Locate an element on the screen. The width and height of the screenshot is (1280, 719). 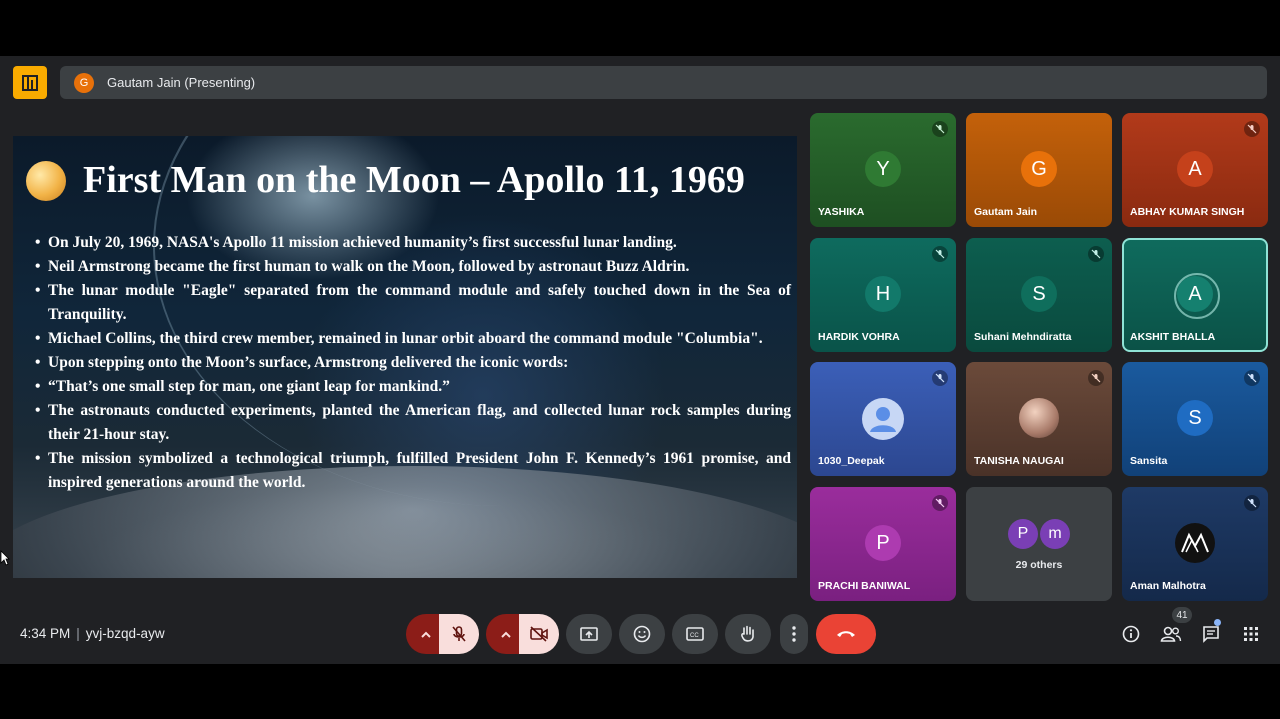
presentation-icon is located at coordinates (30, 82).